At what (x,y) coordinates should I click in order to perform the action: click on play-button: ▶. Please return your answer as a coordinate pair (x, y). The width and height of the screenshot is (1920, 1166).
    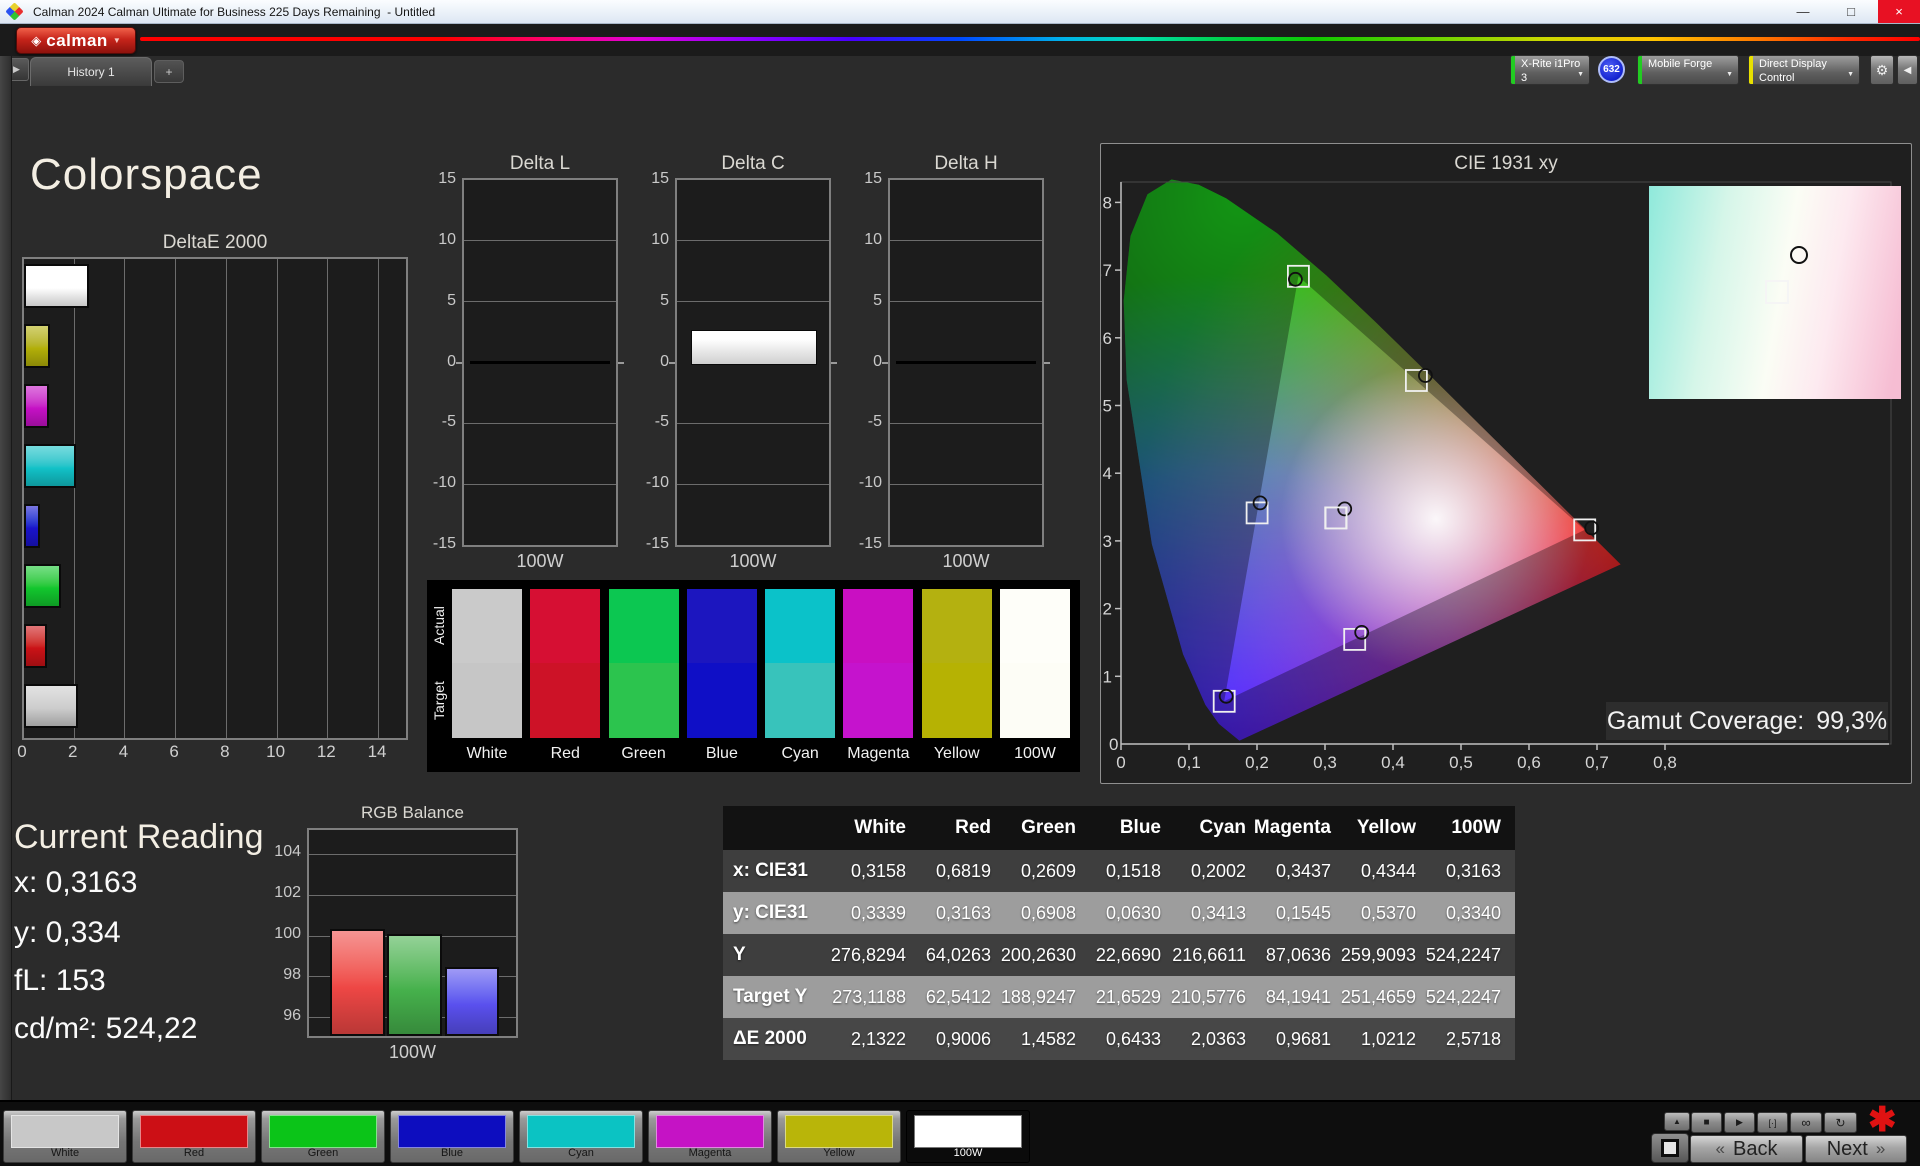
    Looking at the image, I should click on (1739, 1122).